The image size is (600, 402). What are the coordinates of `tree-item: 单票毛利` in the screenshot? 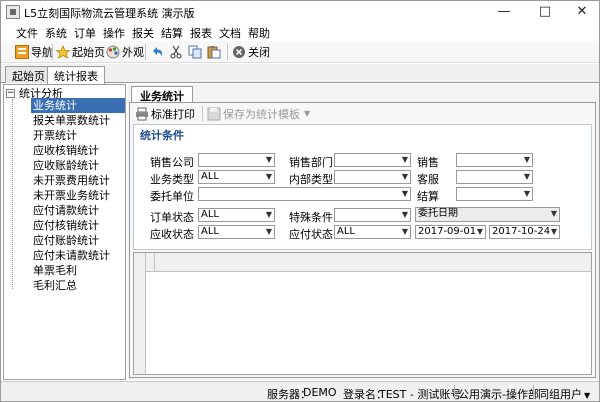 It's located at (78, 270).